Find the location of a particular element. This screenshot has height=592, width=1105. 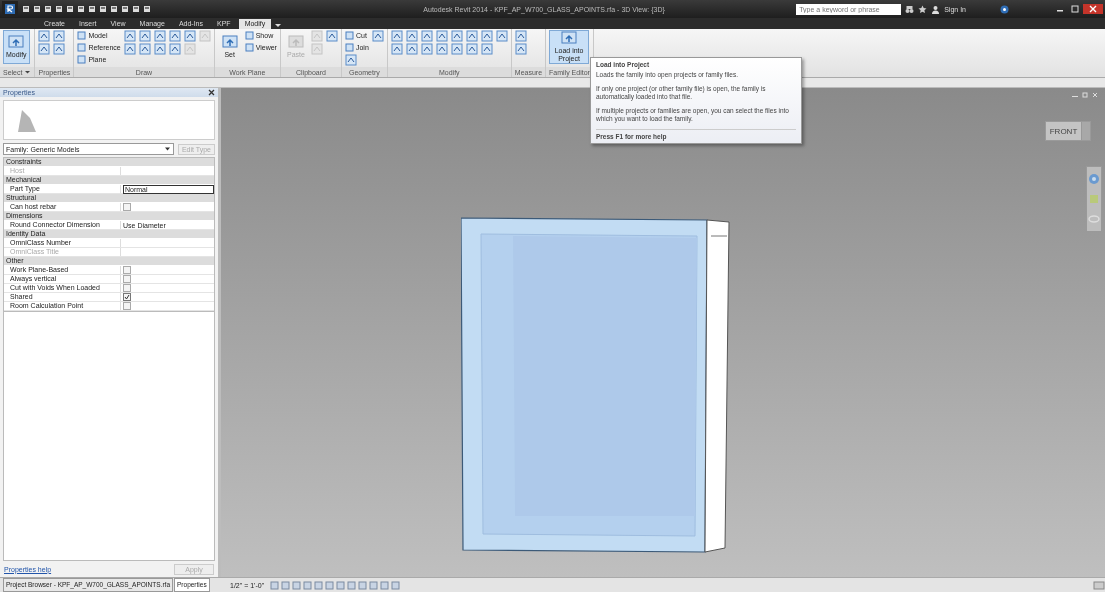

binoculars-icon is located at coordinates (910, 9).